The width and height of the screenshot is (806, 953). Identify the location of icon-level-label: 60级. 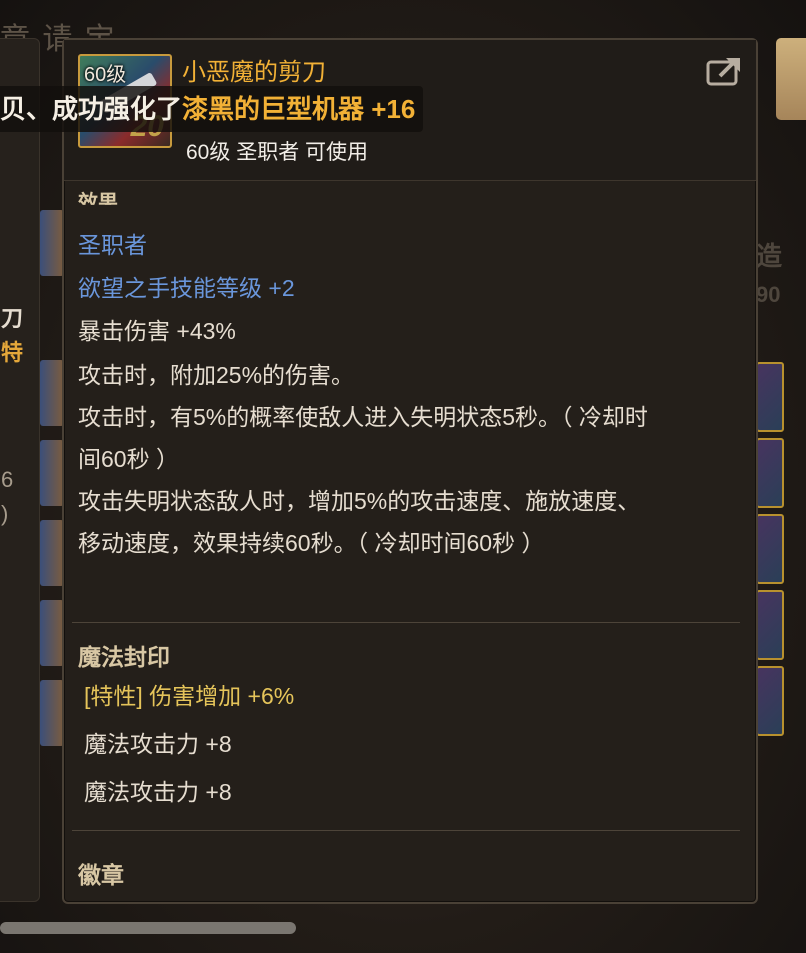
(105, 75).